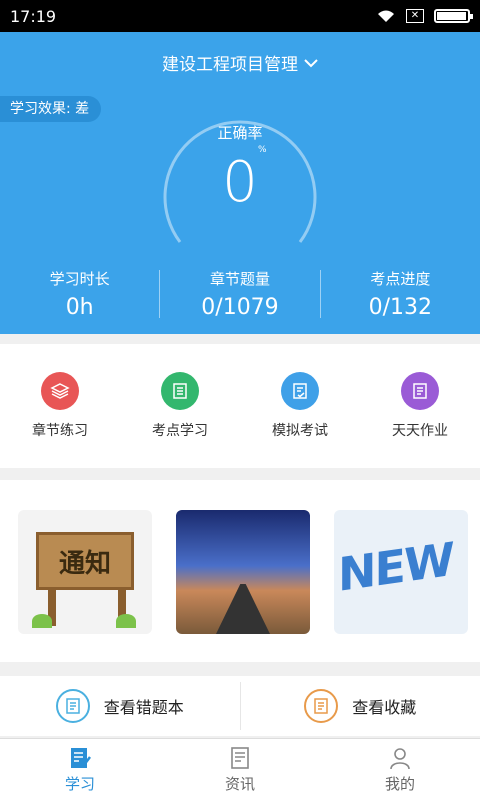 This screenshot has height=800, width=480. Describe the element at coordinates (420, 391) in the screenshot. I see `document-icon` at that location.